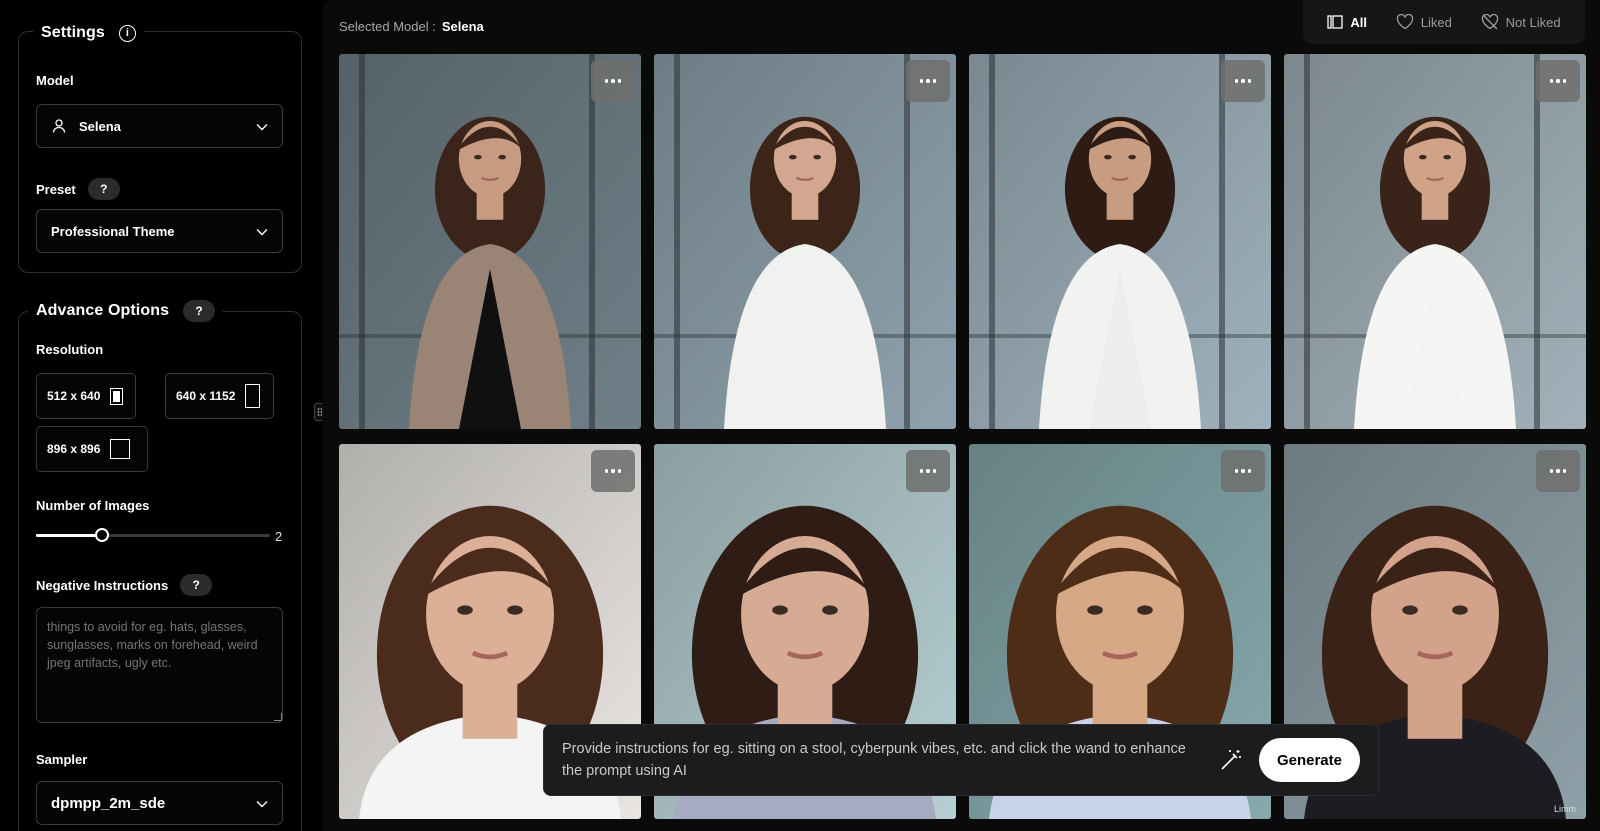 The height and width of the screenshot is (831, 1600). Describe the element at coordinates (113, 231) in the screenshot. I see `preset-select-value: Professional Theme` at that location.